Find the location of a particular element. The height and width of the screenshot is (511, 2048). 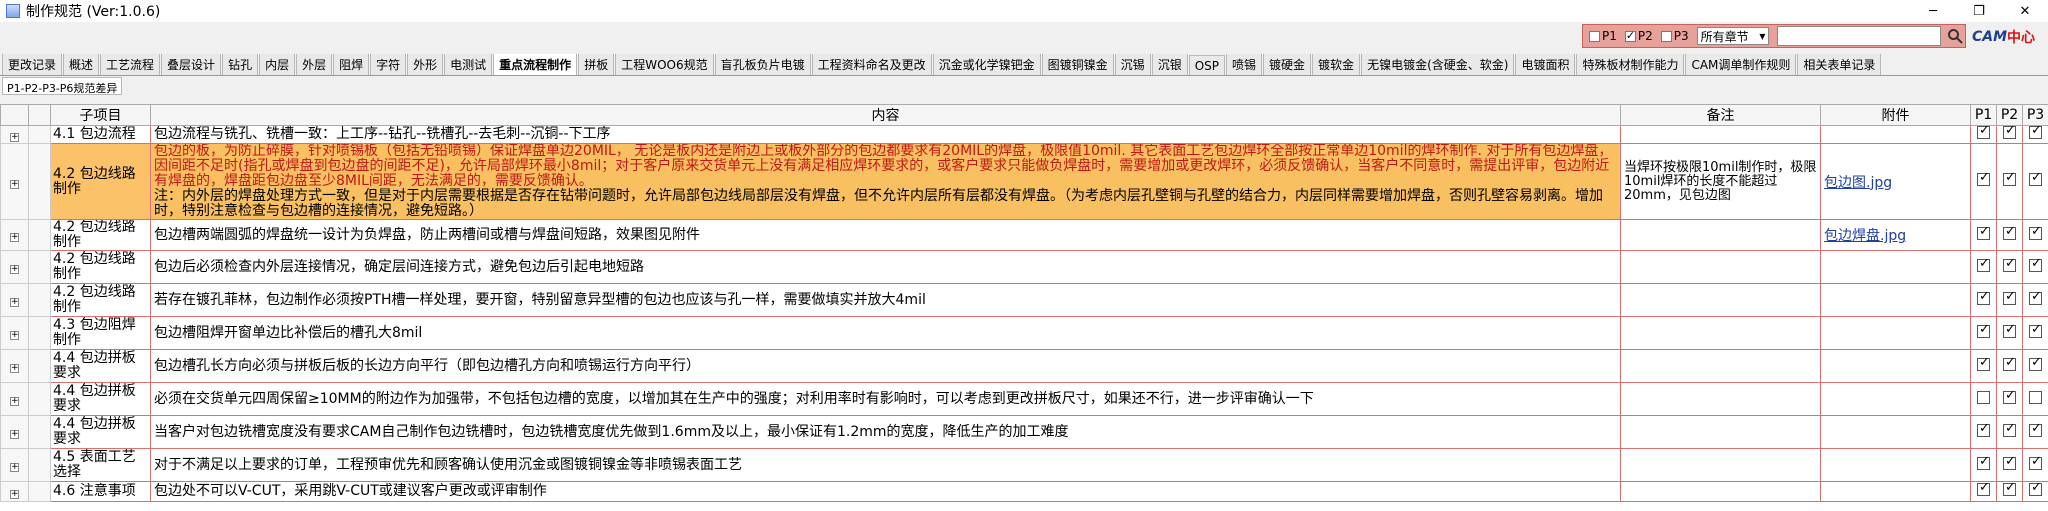

tab-24: 无镍电镀金(含硬金、软金) is located at coordinates (1438, 64).